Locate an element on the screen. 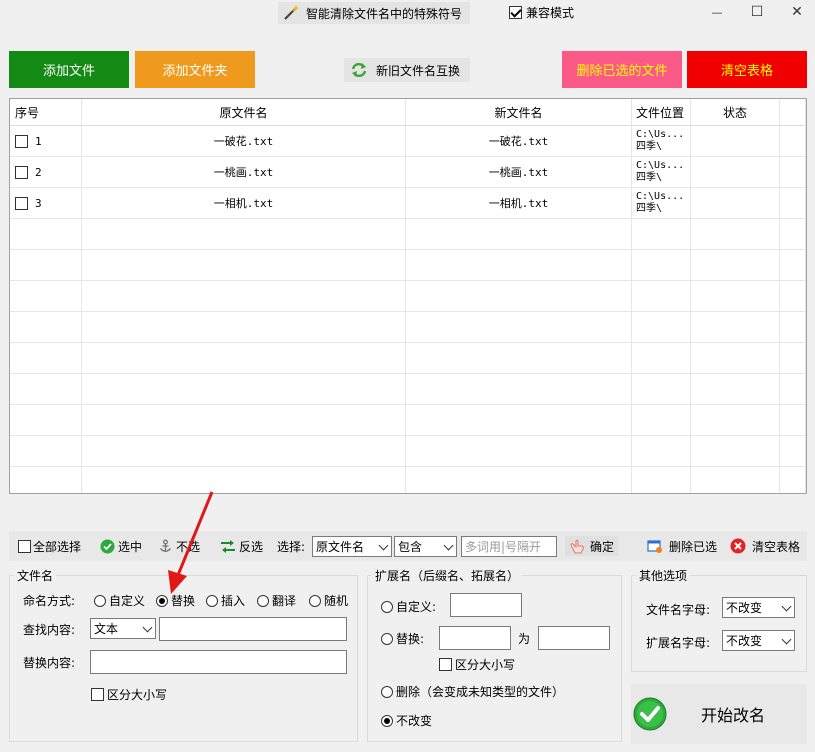 The height and width of the screenshot is (752, 815). table-row: 3 一相机.txt 一相机.txt C:\Us... 四季\ is located at coordinates (408, 203).